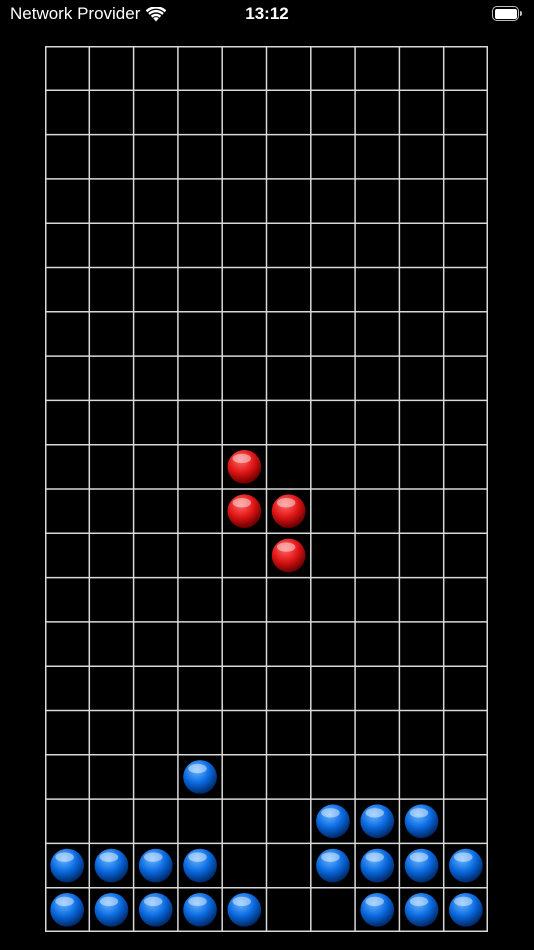  I want to click on battery-icon, so click(508, 14).